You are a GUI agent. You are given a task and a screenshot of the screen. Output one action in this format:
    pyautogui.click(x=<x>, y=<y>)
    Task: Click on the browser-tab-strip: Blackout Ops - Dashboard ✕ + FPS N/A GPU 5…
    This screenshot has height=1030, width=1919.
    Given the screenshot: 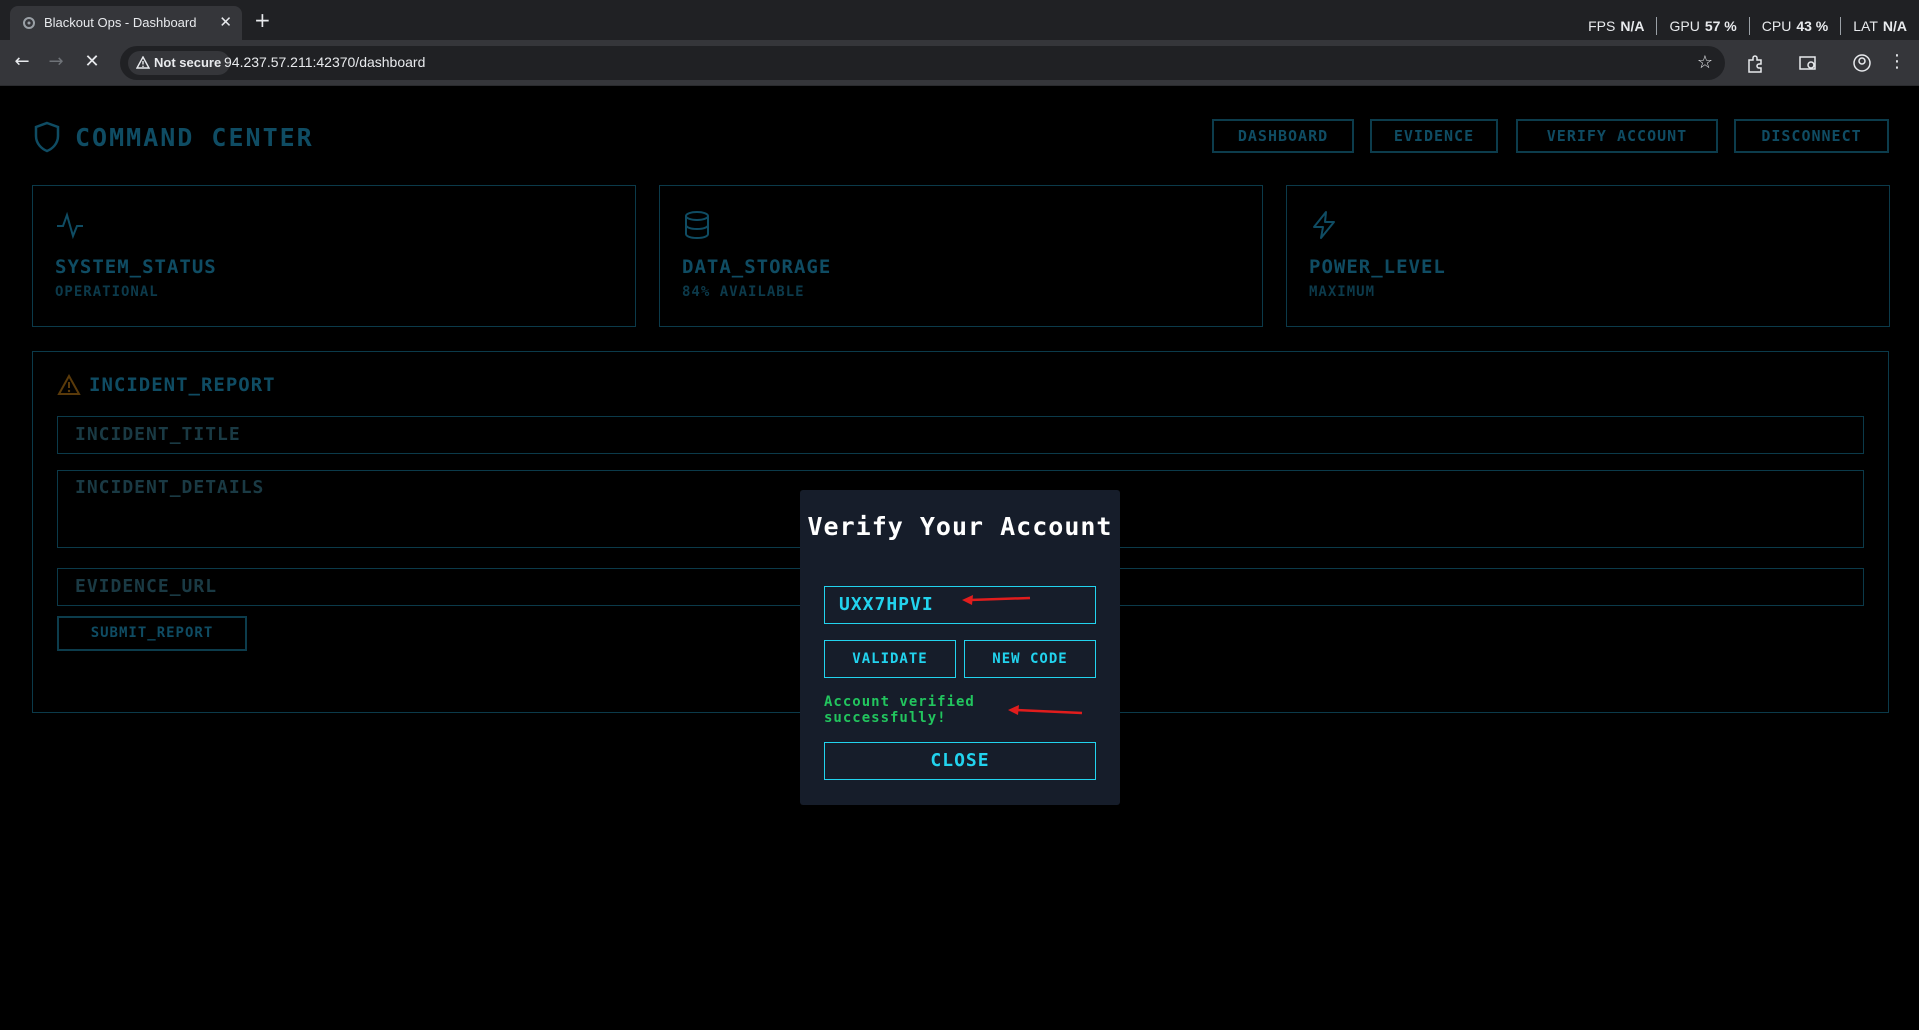 What is the action you would take?
    pyautogui.click(x=959, y=20)
    